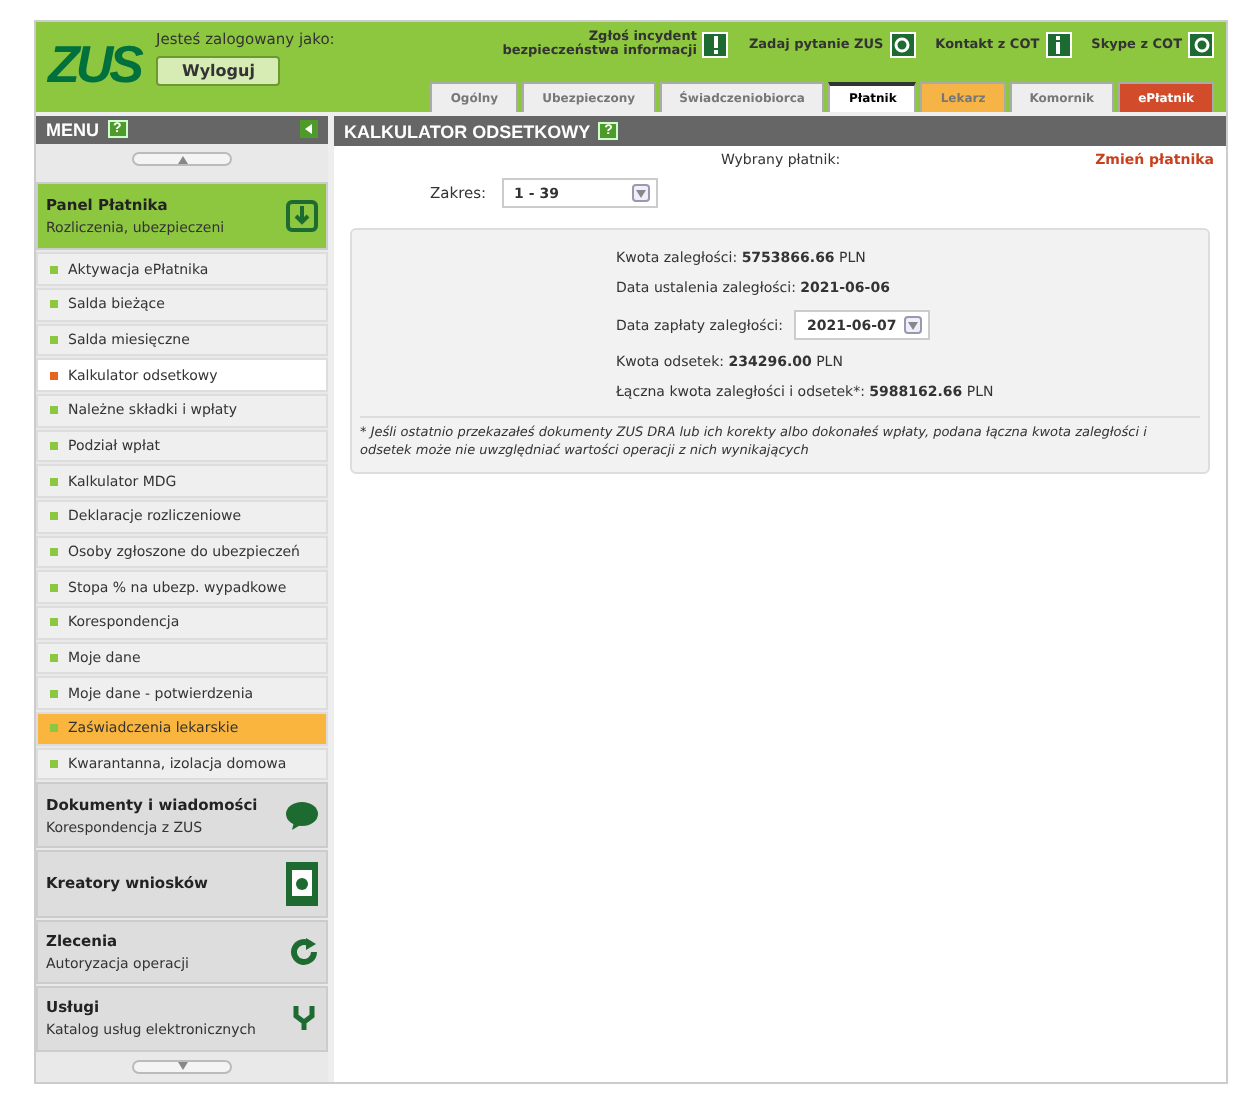  What do you see at coordinates (218, 71) in the screenshot?
I see `logout-button: Wyloguj` at bounding box center [218, 71].